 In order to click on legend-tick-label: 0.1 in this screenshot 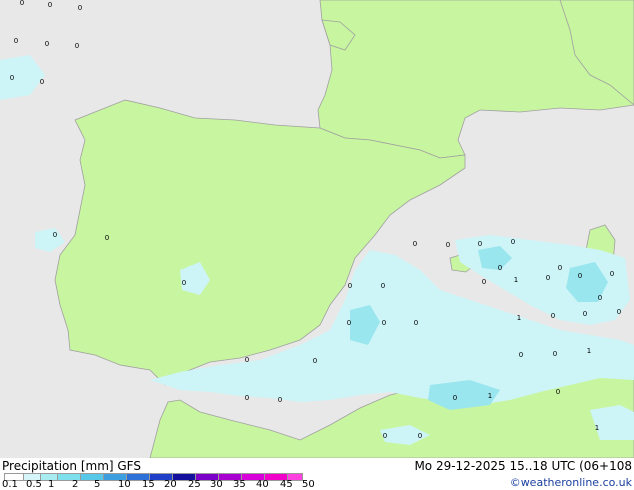, I will do `click(10, 484)`.